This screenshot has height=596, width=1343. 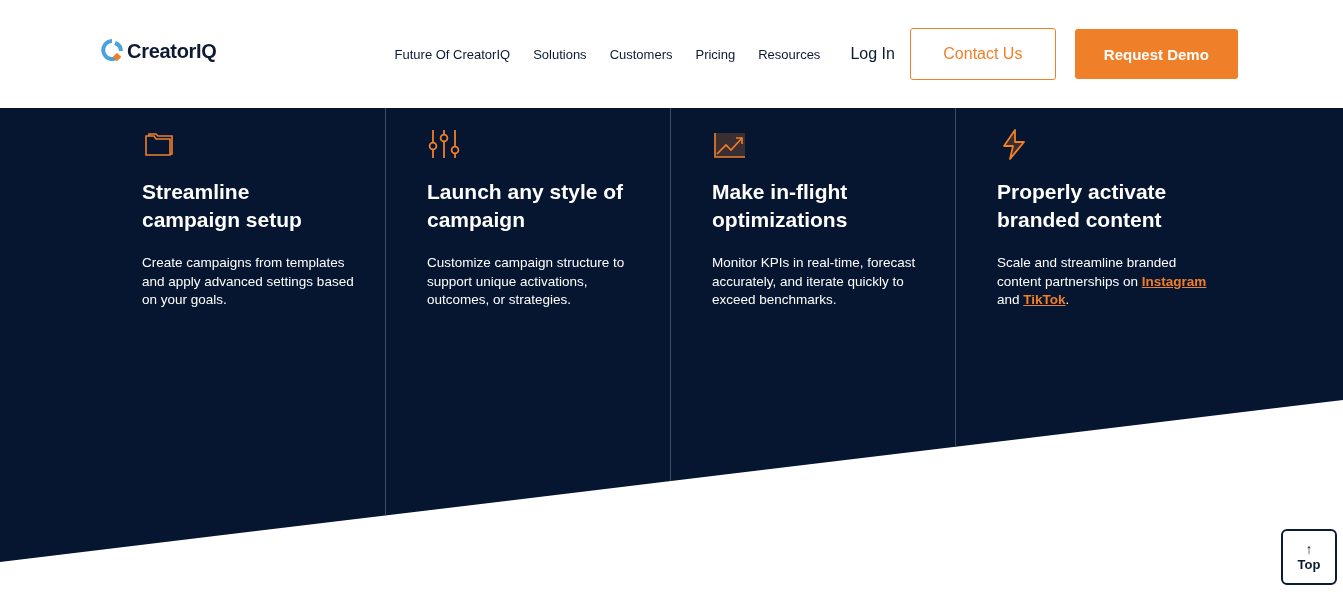 I want to click on feature-title: Launch any style of campaign, so click(x=526, y=206).